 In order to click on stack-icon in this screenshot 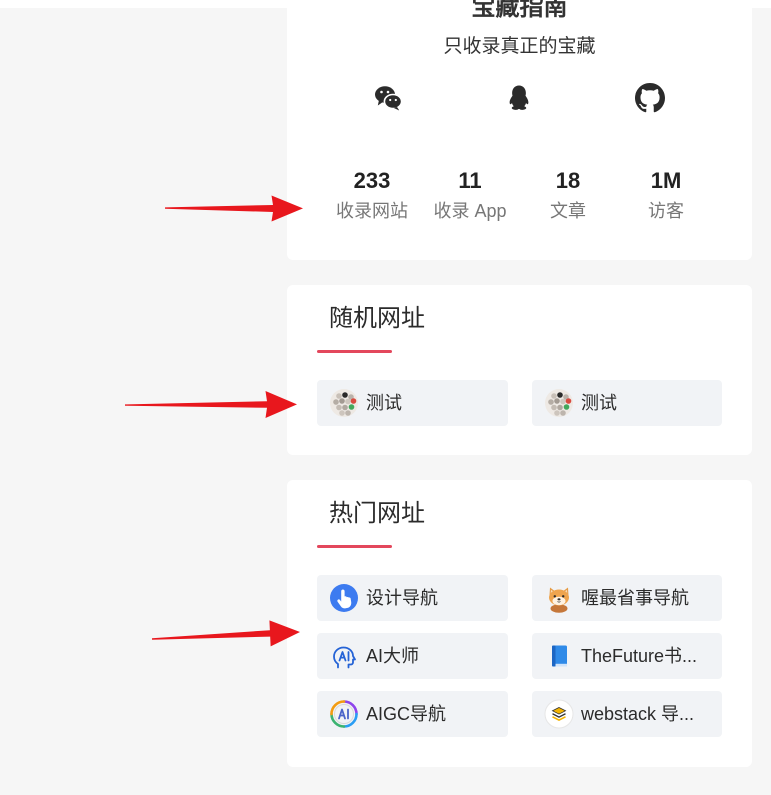, I will do `click(559, 714)`.